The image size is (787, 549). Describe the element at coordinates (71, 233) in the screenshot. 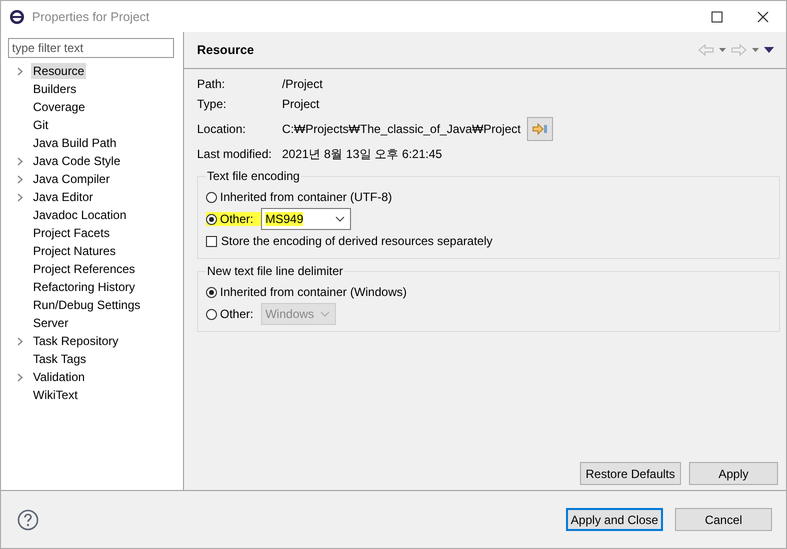

I see `tree-item: Project Facets` at that location.